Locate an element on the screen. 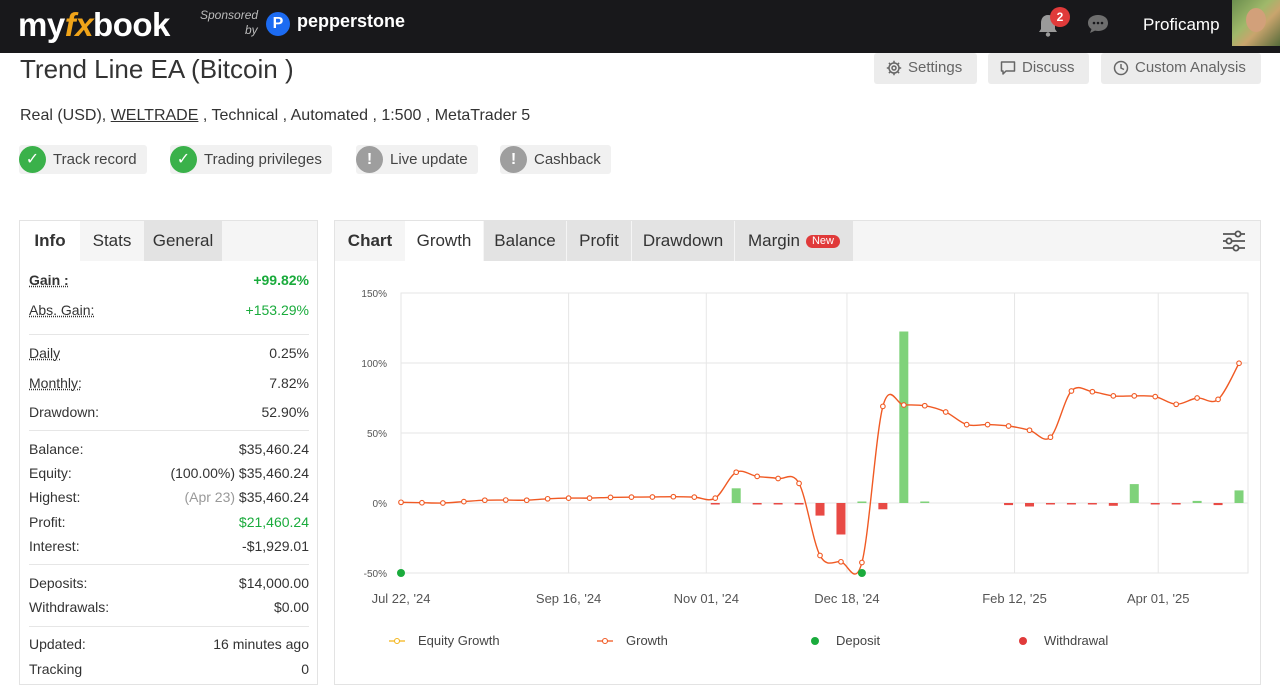  divider is located at coordinates (169, 334).